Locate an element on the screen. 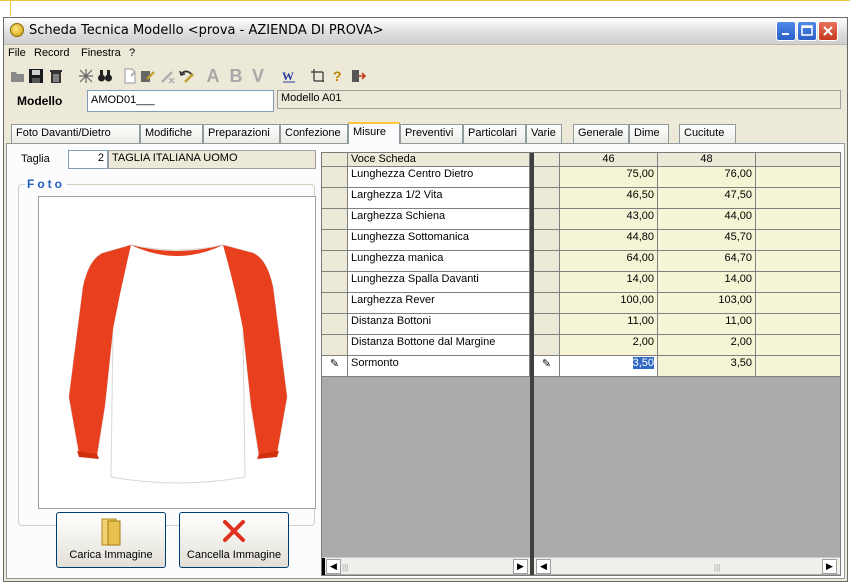  minimize-button is located at coordinates (786, 31).